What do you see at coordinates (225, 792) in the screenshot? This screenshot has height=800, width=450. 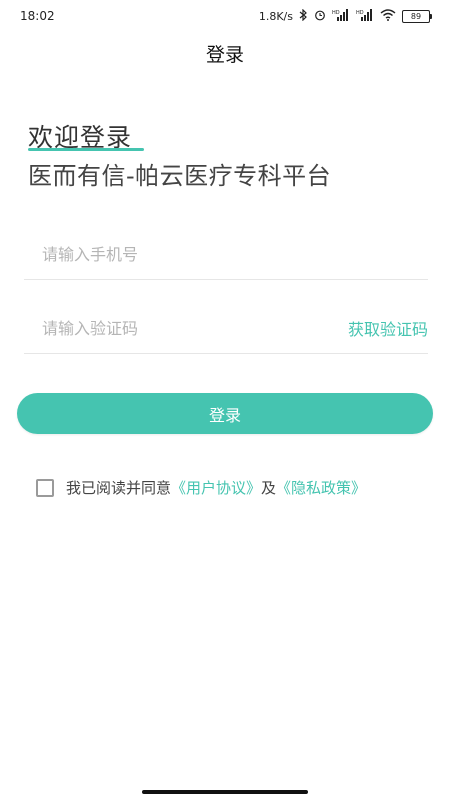 I see `home-indicator` at bounding box center [225, 792].